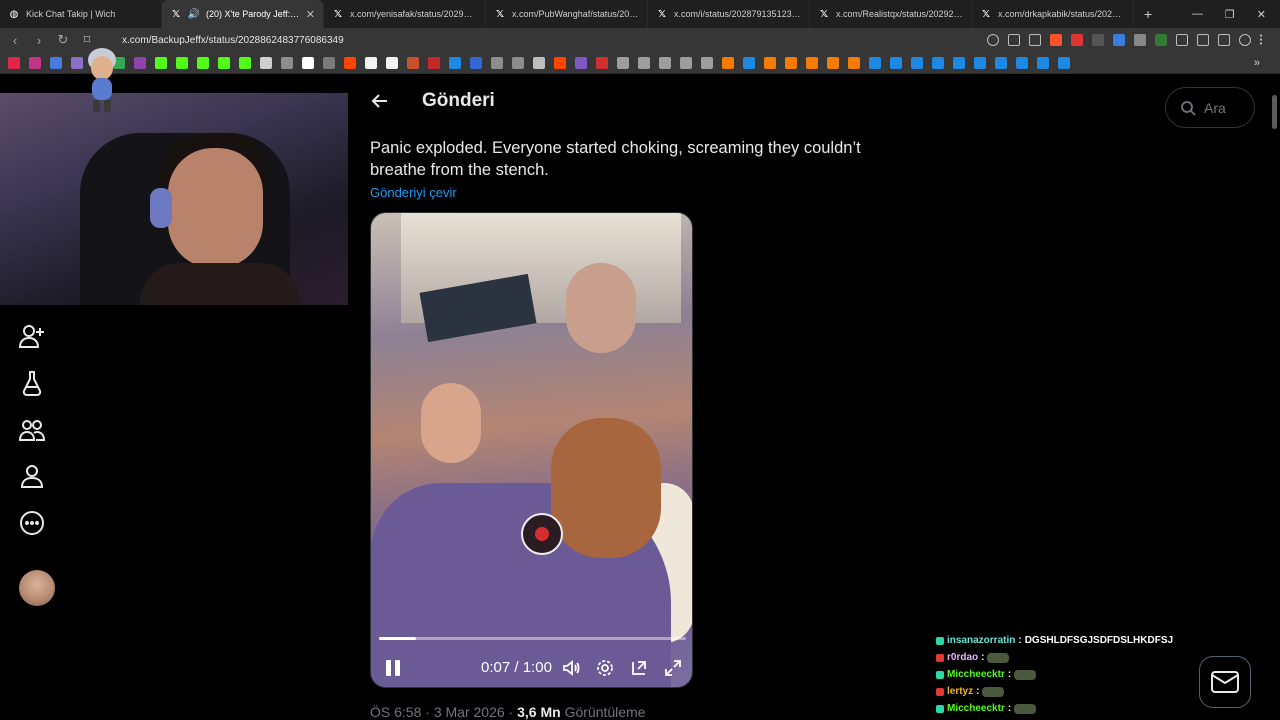 This screenshot has height=720, width=1280. What do you see at coordinates (32, 476) in the screenshot?
I see `profile-icon` at bounding box center [32, 476].